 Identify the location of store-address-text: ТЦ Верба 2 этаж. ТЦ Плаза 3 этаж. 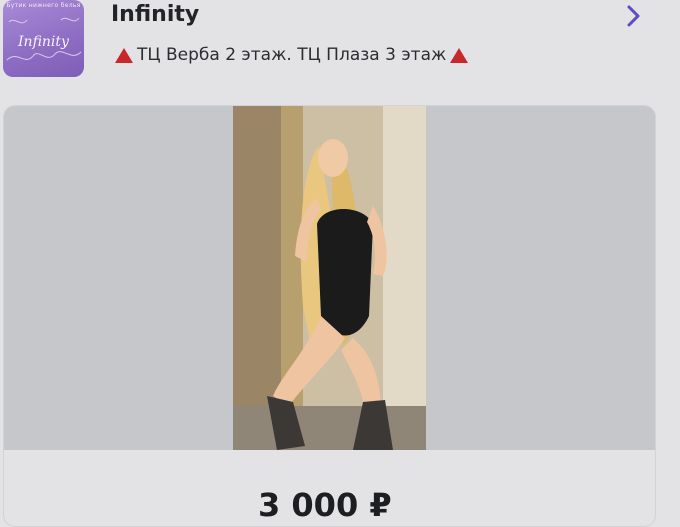
(292, 55).